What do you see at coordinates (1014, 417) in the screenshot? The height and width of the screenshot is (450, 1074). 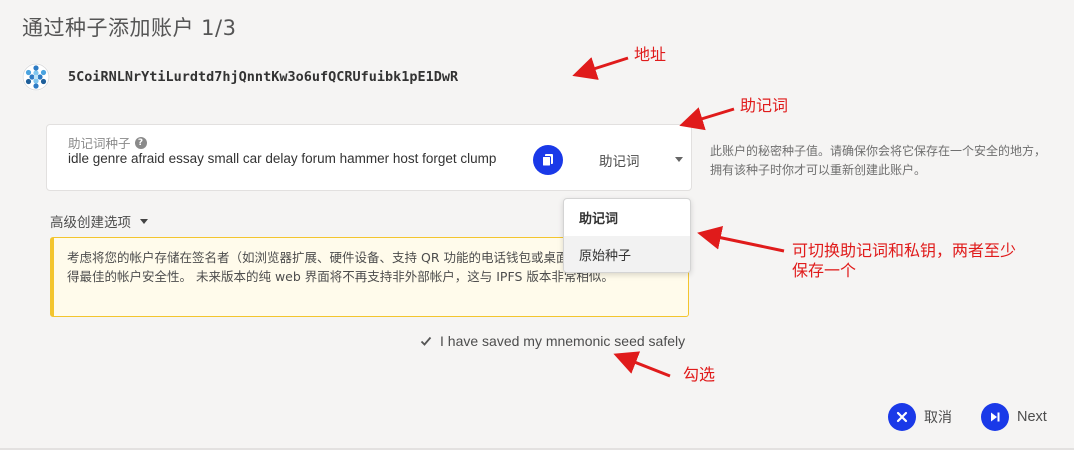 I see `next-button: Next` at bounding box center [1014, 417].